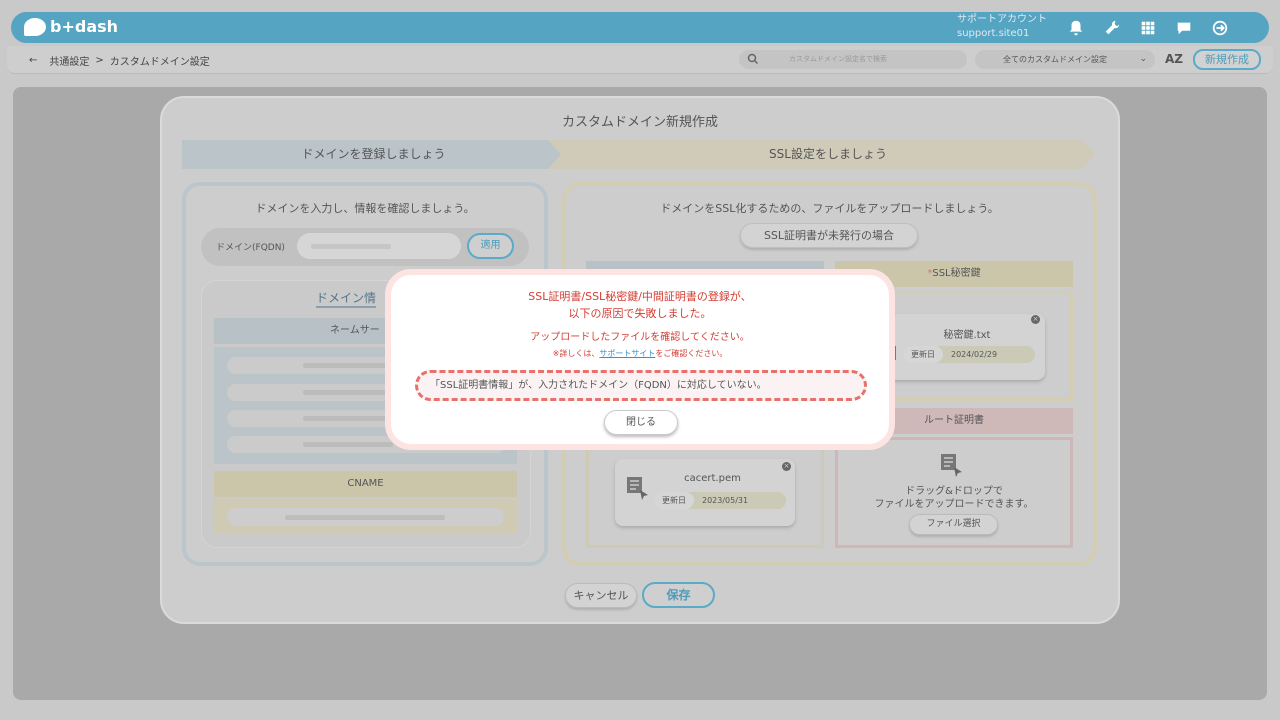 This screenshot has width=1280, height=720. What do you see at coordinates (1076, 28) in the screenshot?
I see `bell-icon` at bounding box center [1076, 28].